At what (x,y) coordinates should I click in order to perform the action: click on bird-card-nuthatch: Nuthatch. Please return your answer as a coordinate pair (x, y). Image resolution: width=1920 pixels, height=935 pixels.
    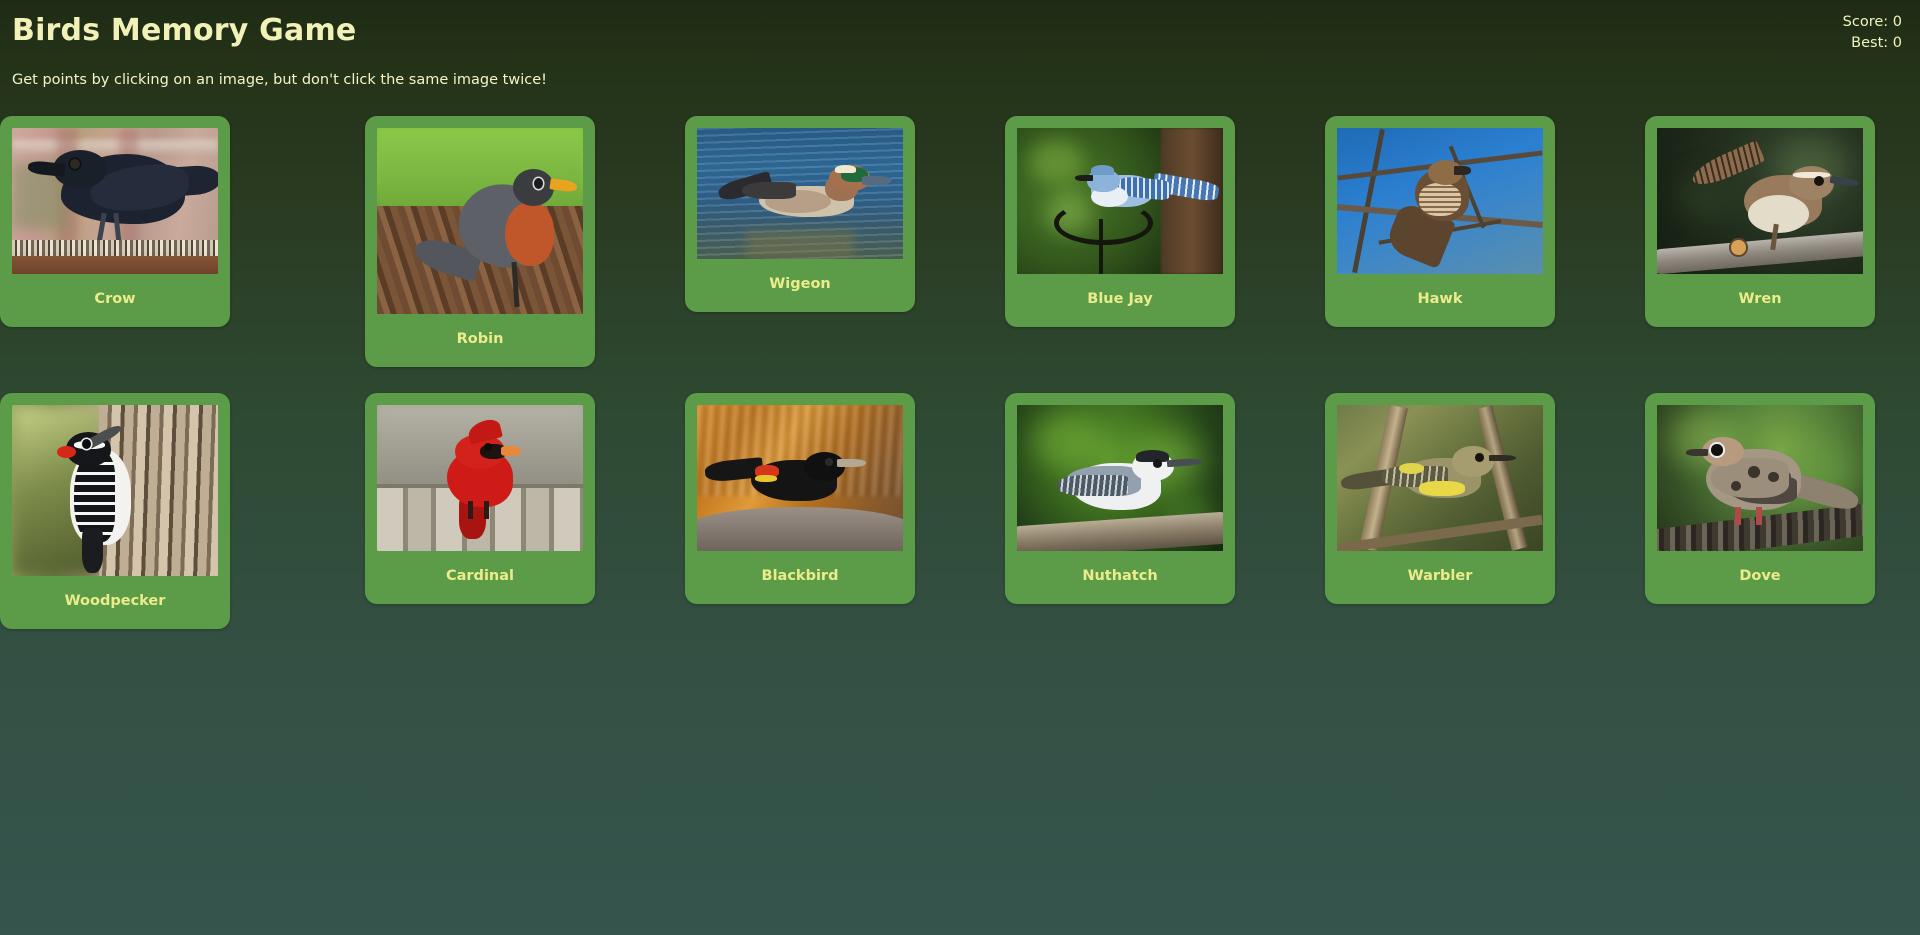
    Looking at the image, I should click on (1120, 498).